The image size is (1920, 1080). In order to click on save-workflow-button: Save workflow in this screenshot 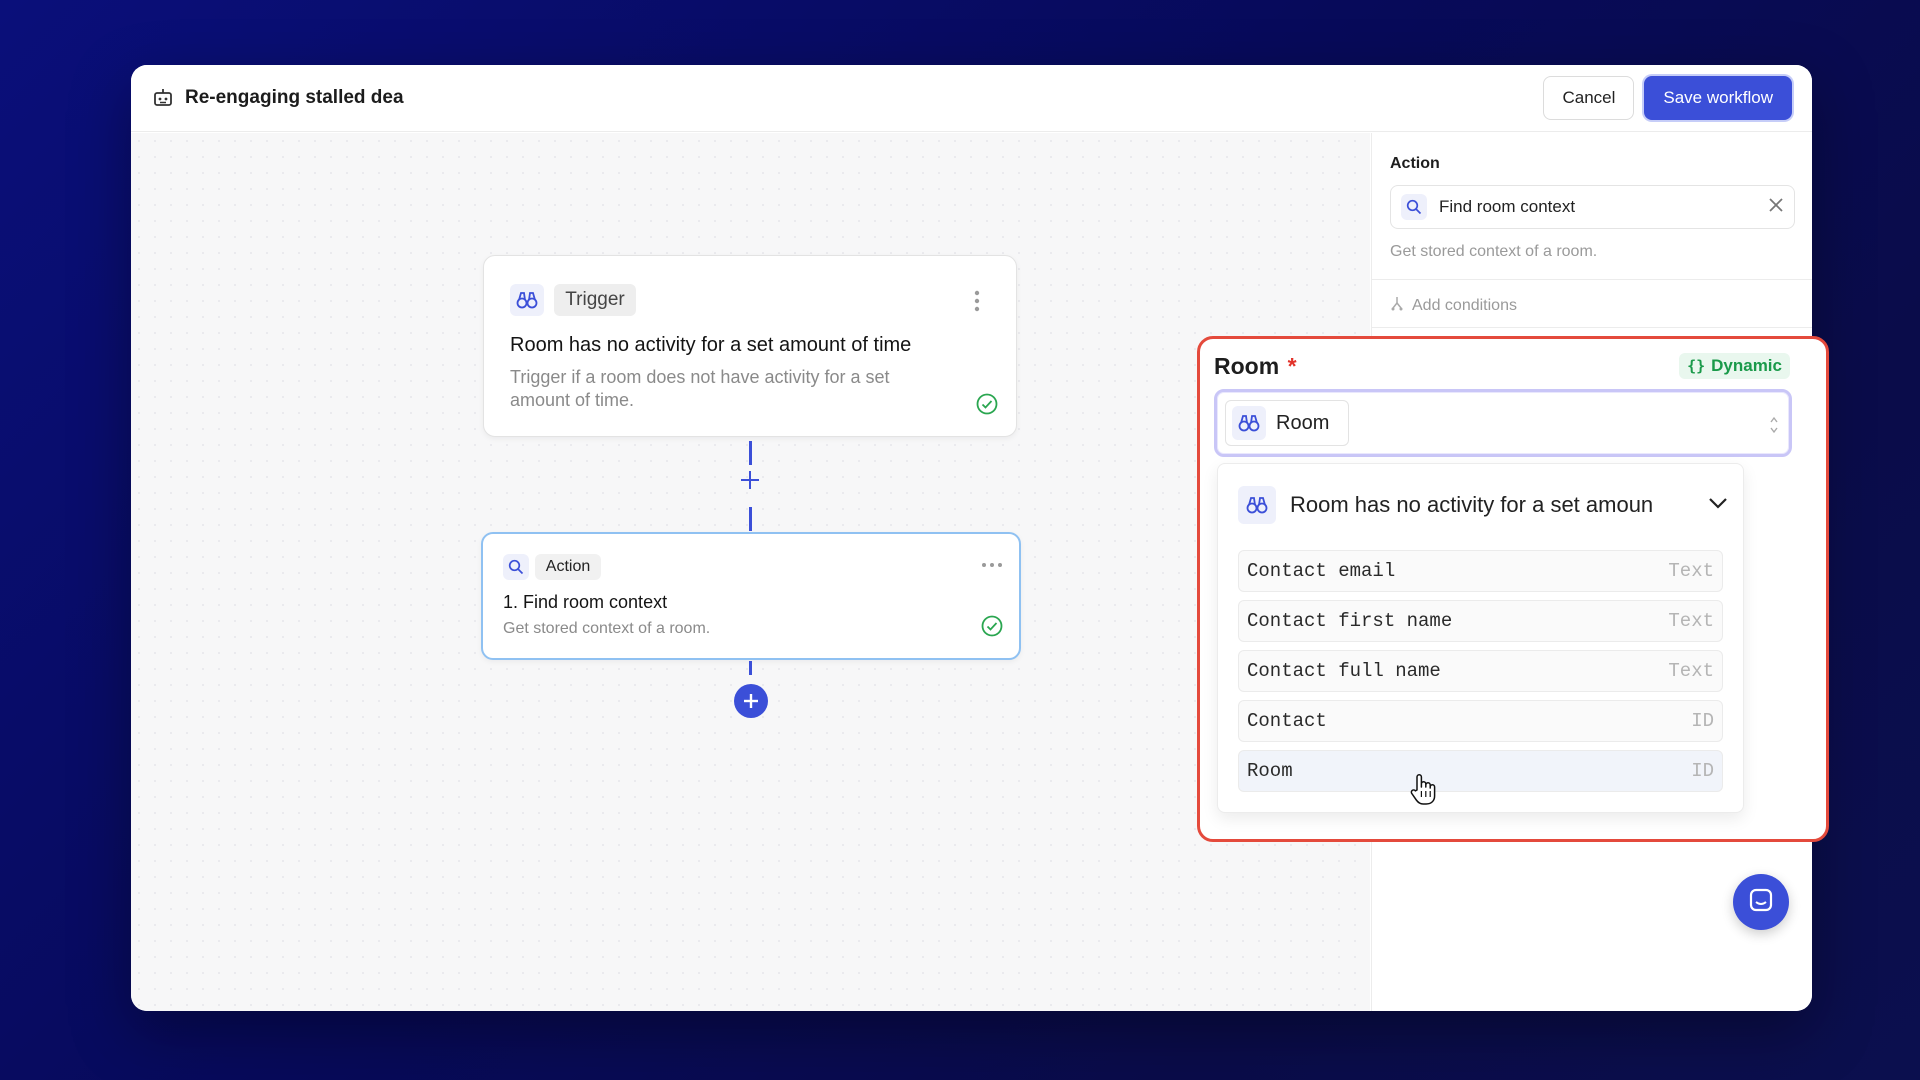, I will do `click(1718, 98)`.